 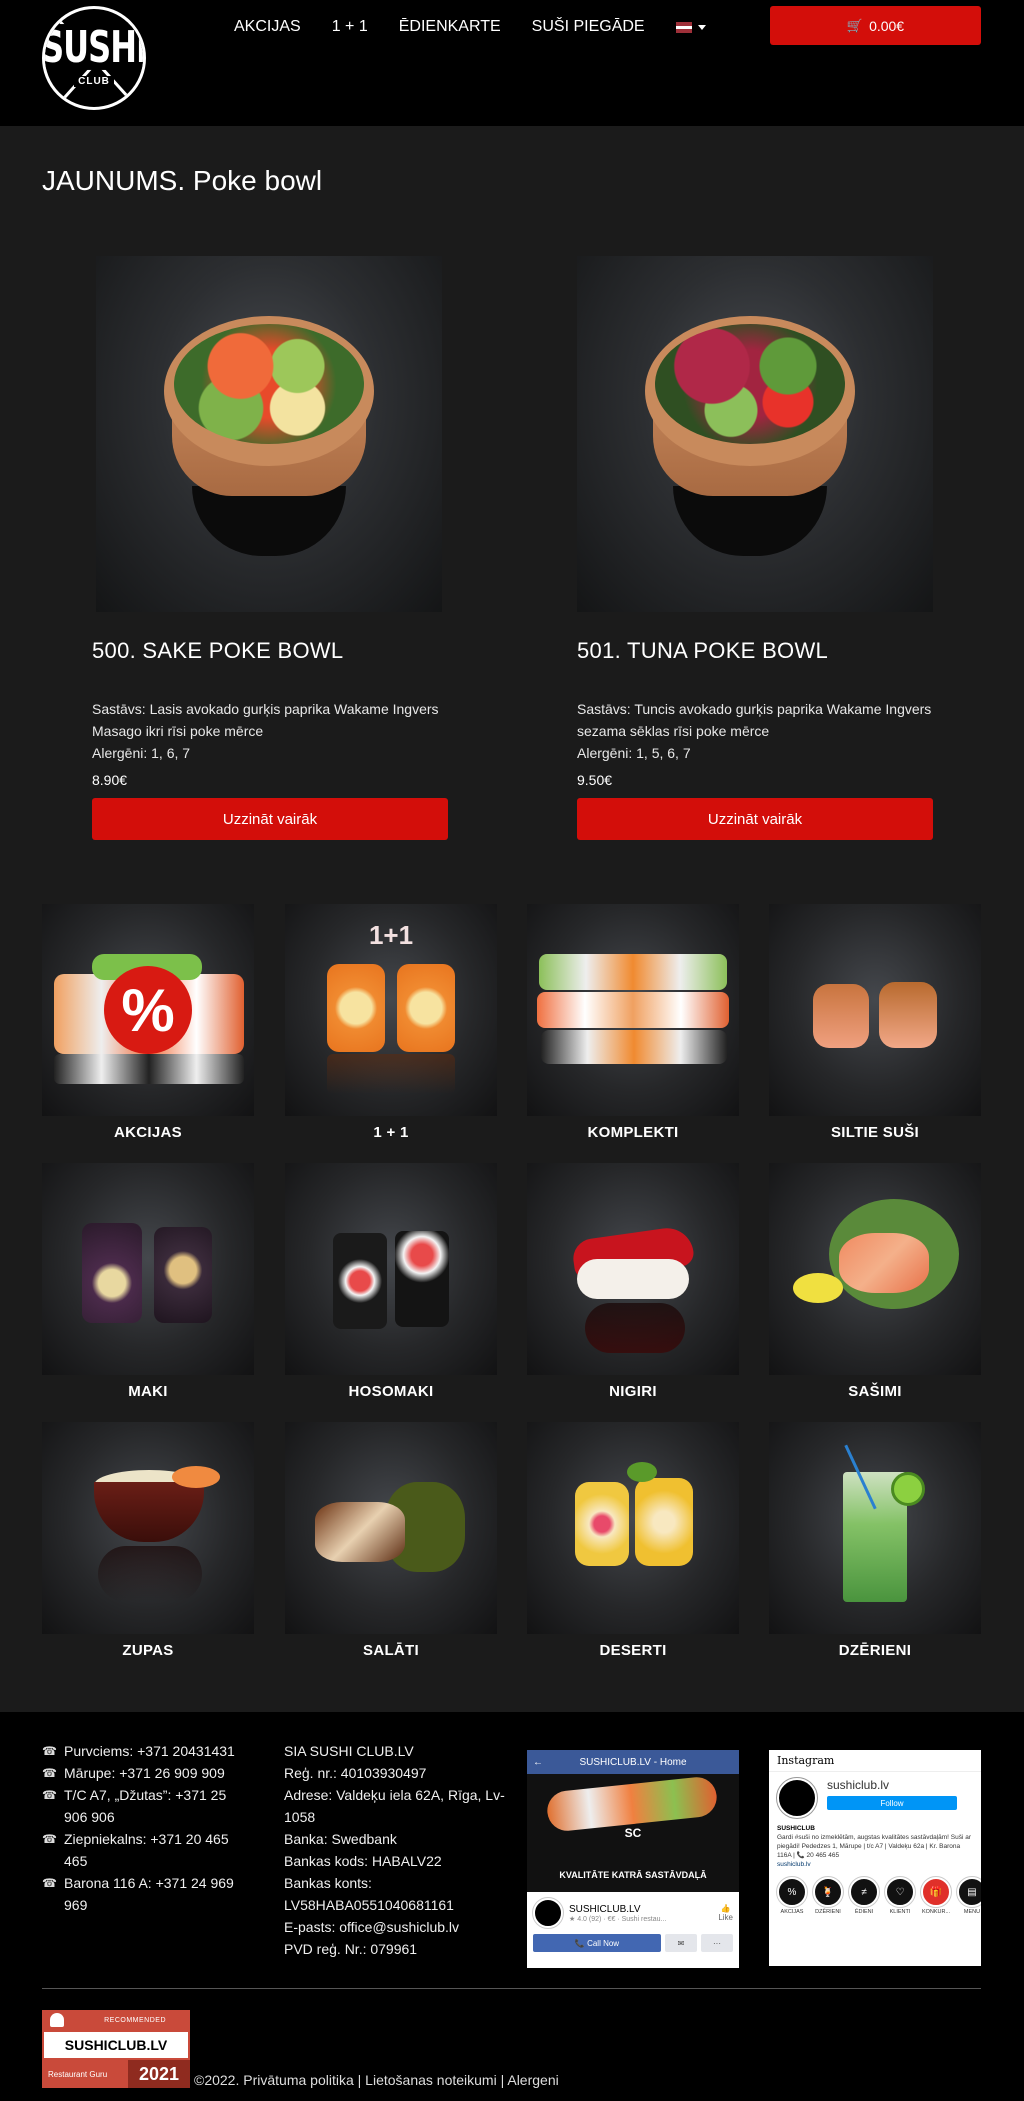 What do you see at coordinates (968, 1892) in the screenshot?
I see `menu-icon: ▤` at bounding box center [968, 1892].